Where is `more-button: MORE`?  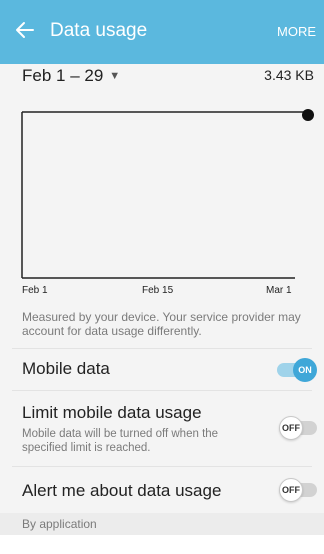
more-button: MORE is located at coordinates (296, 31).